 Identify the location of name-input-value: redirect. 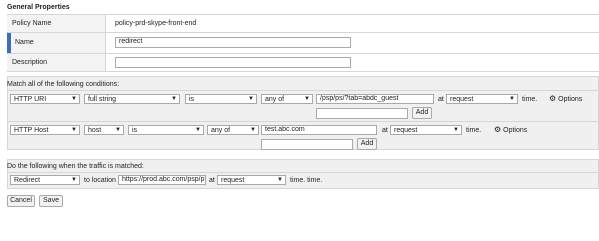
(131, 41).